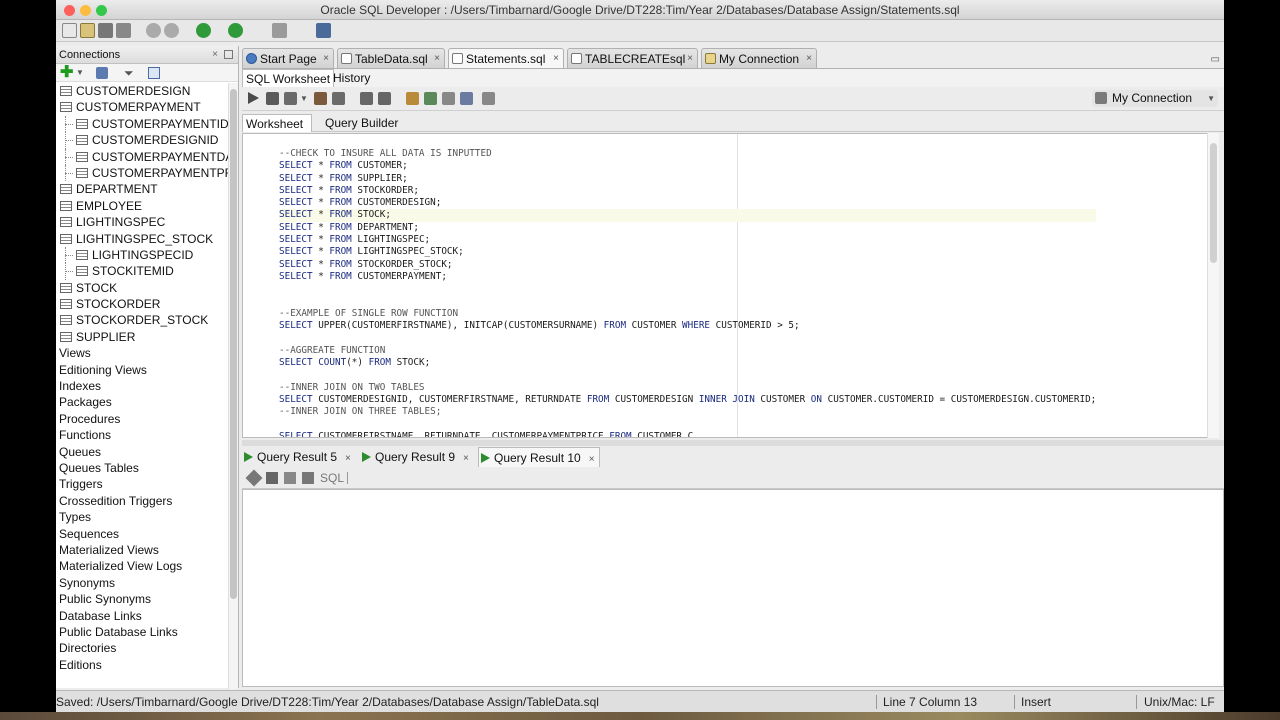  Describe the element at coordinates (272, 478) in the screenshot. I see `print-icon` at that location.